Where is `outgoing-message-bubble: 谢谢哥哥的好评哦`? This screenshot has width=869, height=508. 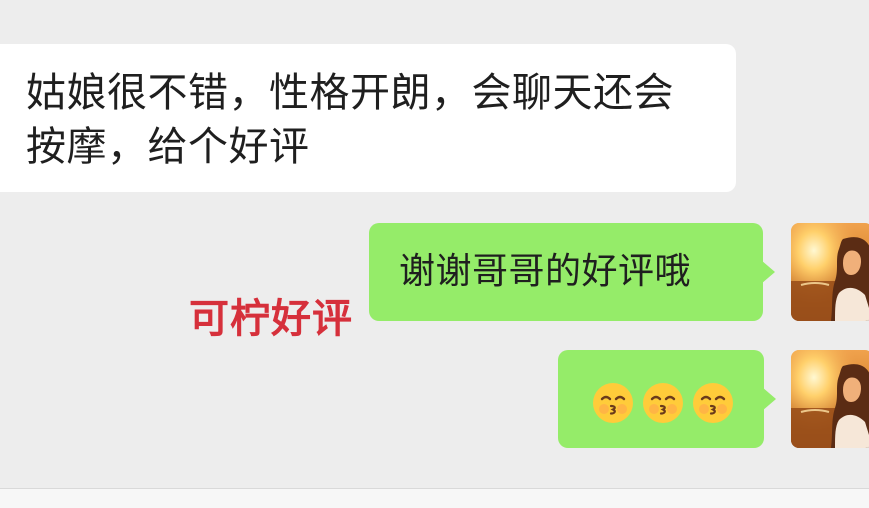 outgoing-message-bubble: 谢谢哥哥的好评哦 is located at coordinates (572, 272).